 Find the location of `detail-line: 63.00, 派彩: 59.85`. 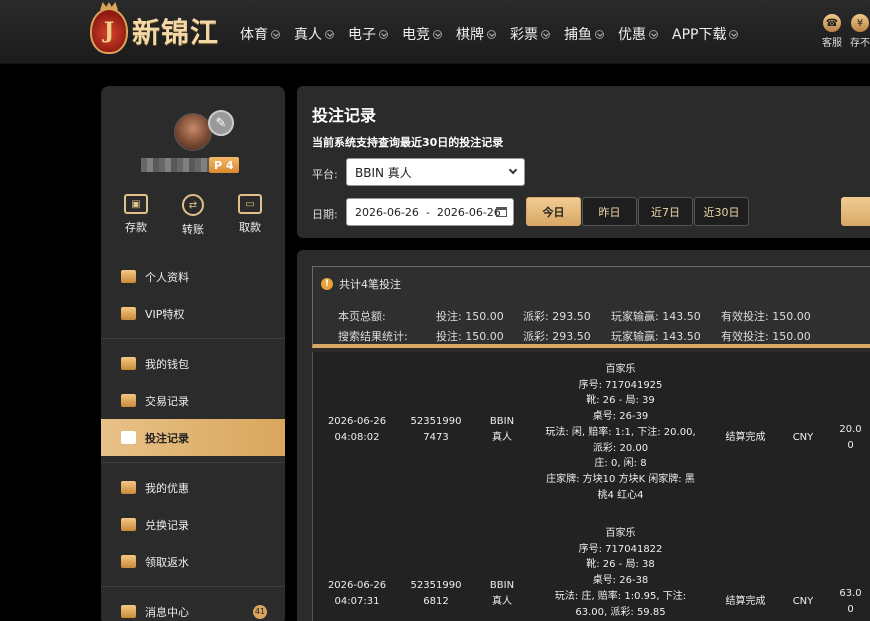

detail-line: 63.00, 派彩: 59.85 is located at coordinates (620, 612).